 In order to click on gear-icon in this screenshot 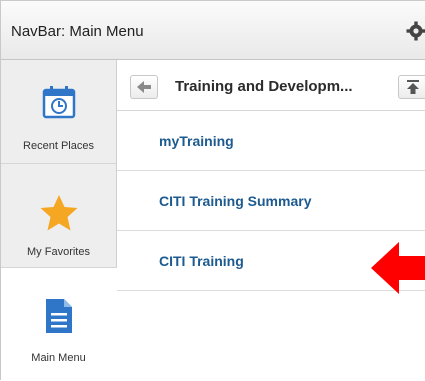, I will do `click(415, 31)`.